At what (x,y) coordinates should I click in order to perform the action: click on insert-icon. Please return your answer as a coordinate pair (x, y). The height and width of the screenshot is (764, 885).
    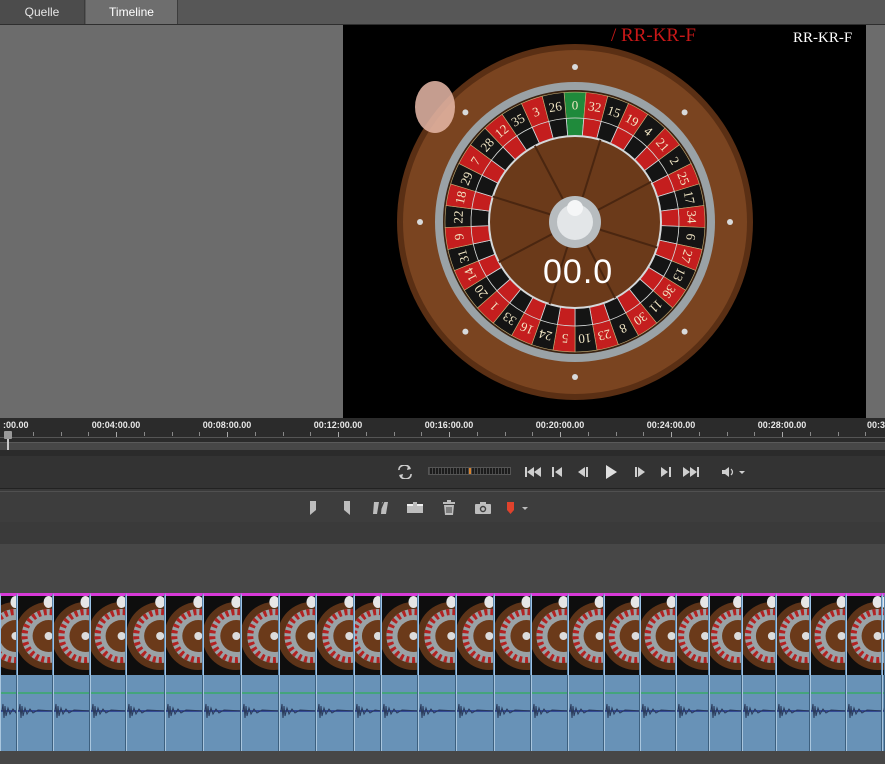
    Looking at the image, I should click on (415, 508).